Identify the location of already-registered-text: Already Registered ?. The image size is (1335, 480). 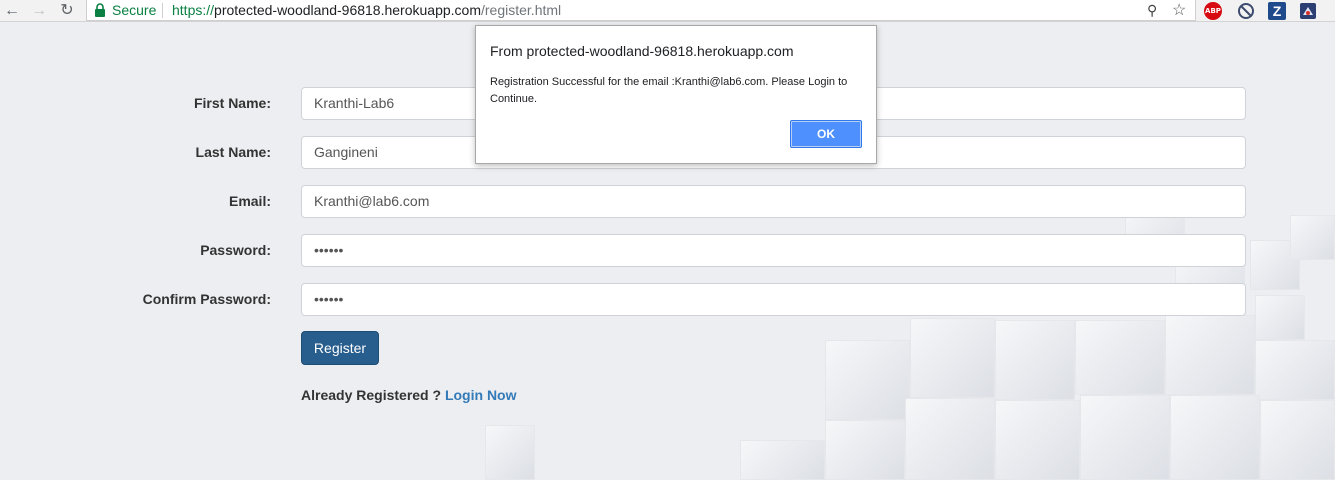
(371, 395).